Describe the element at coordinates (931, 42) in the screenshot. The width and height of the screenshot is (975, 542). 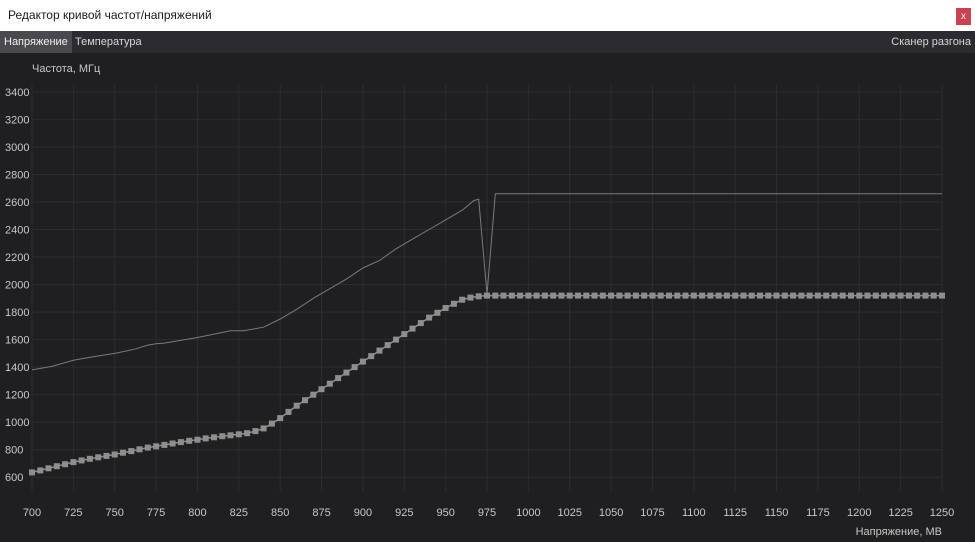
I see `scanner-button: Сканер разгона` at that location.